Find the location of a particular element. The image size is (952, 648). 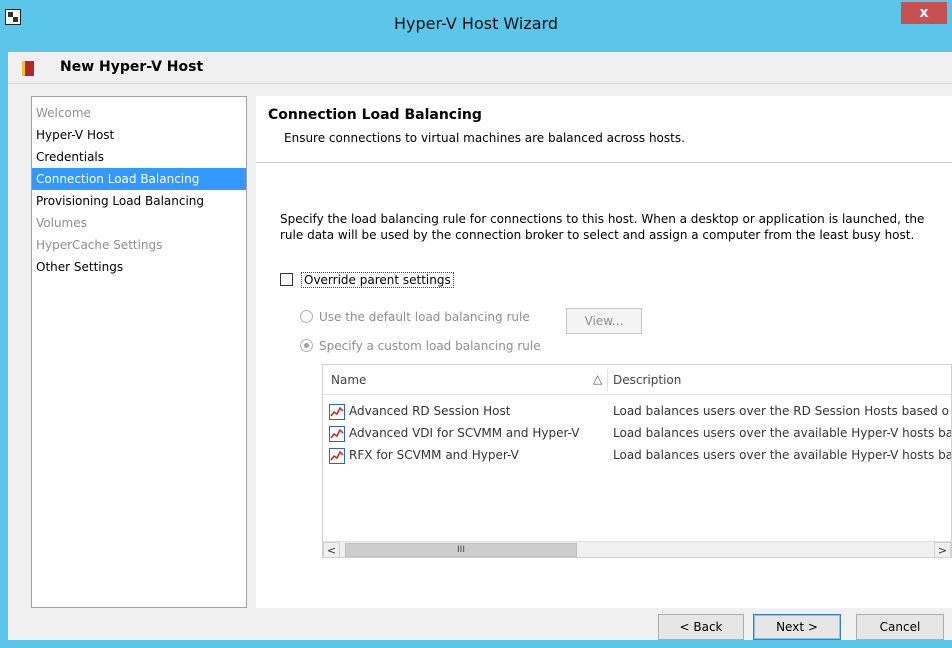

column-divider is located at coordinates (607, 380).